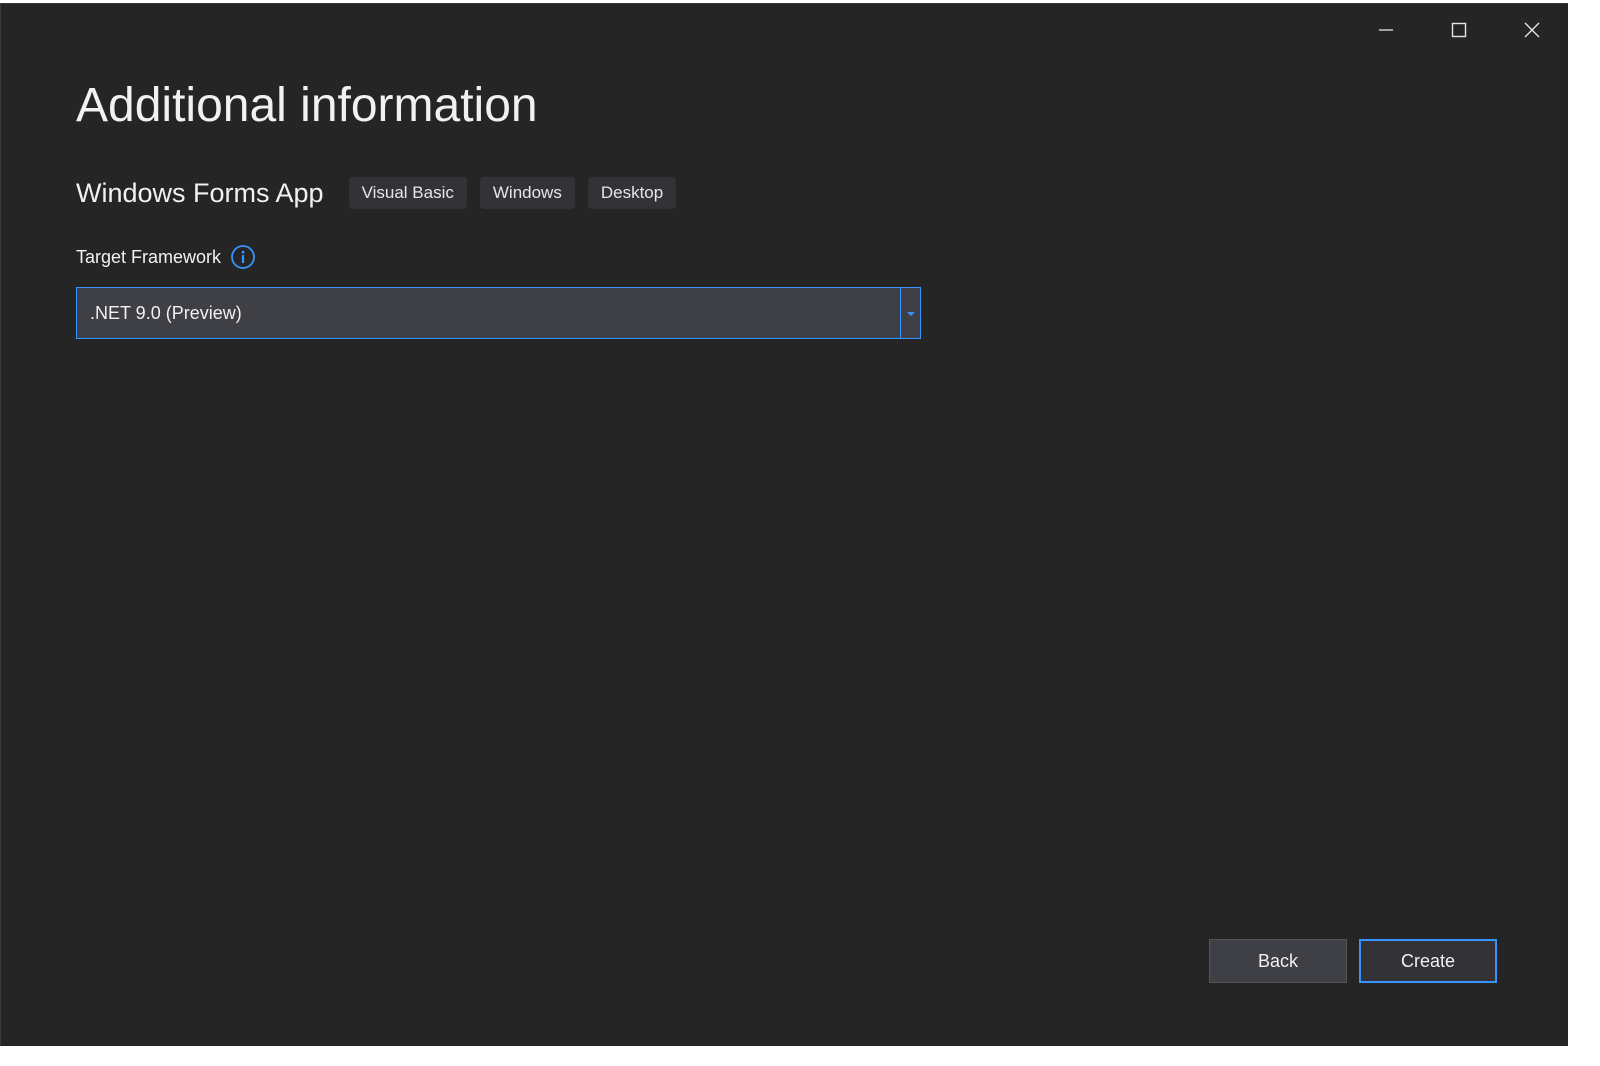  Describe the element at coordinates (307, 105) in the screenshot. I see `page-title: Additional information` at that location.